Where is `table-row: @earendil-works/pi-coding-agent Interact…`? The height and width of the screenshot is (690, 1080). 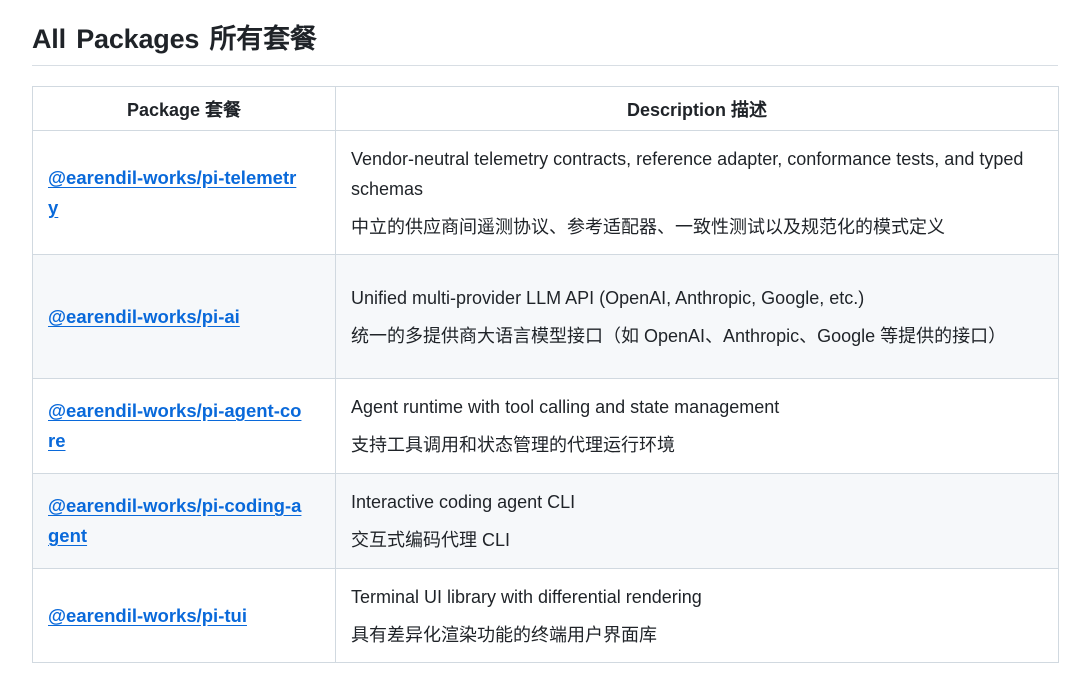
table-row: @earendil-works/pi-coding-agent Interact… is located at coordinates (545, 521).